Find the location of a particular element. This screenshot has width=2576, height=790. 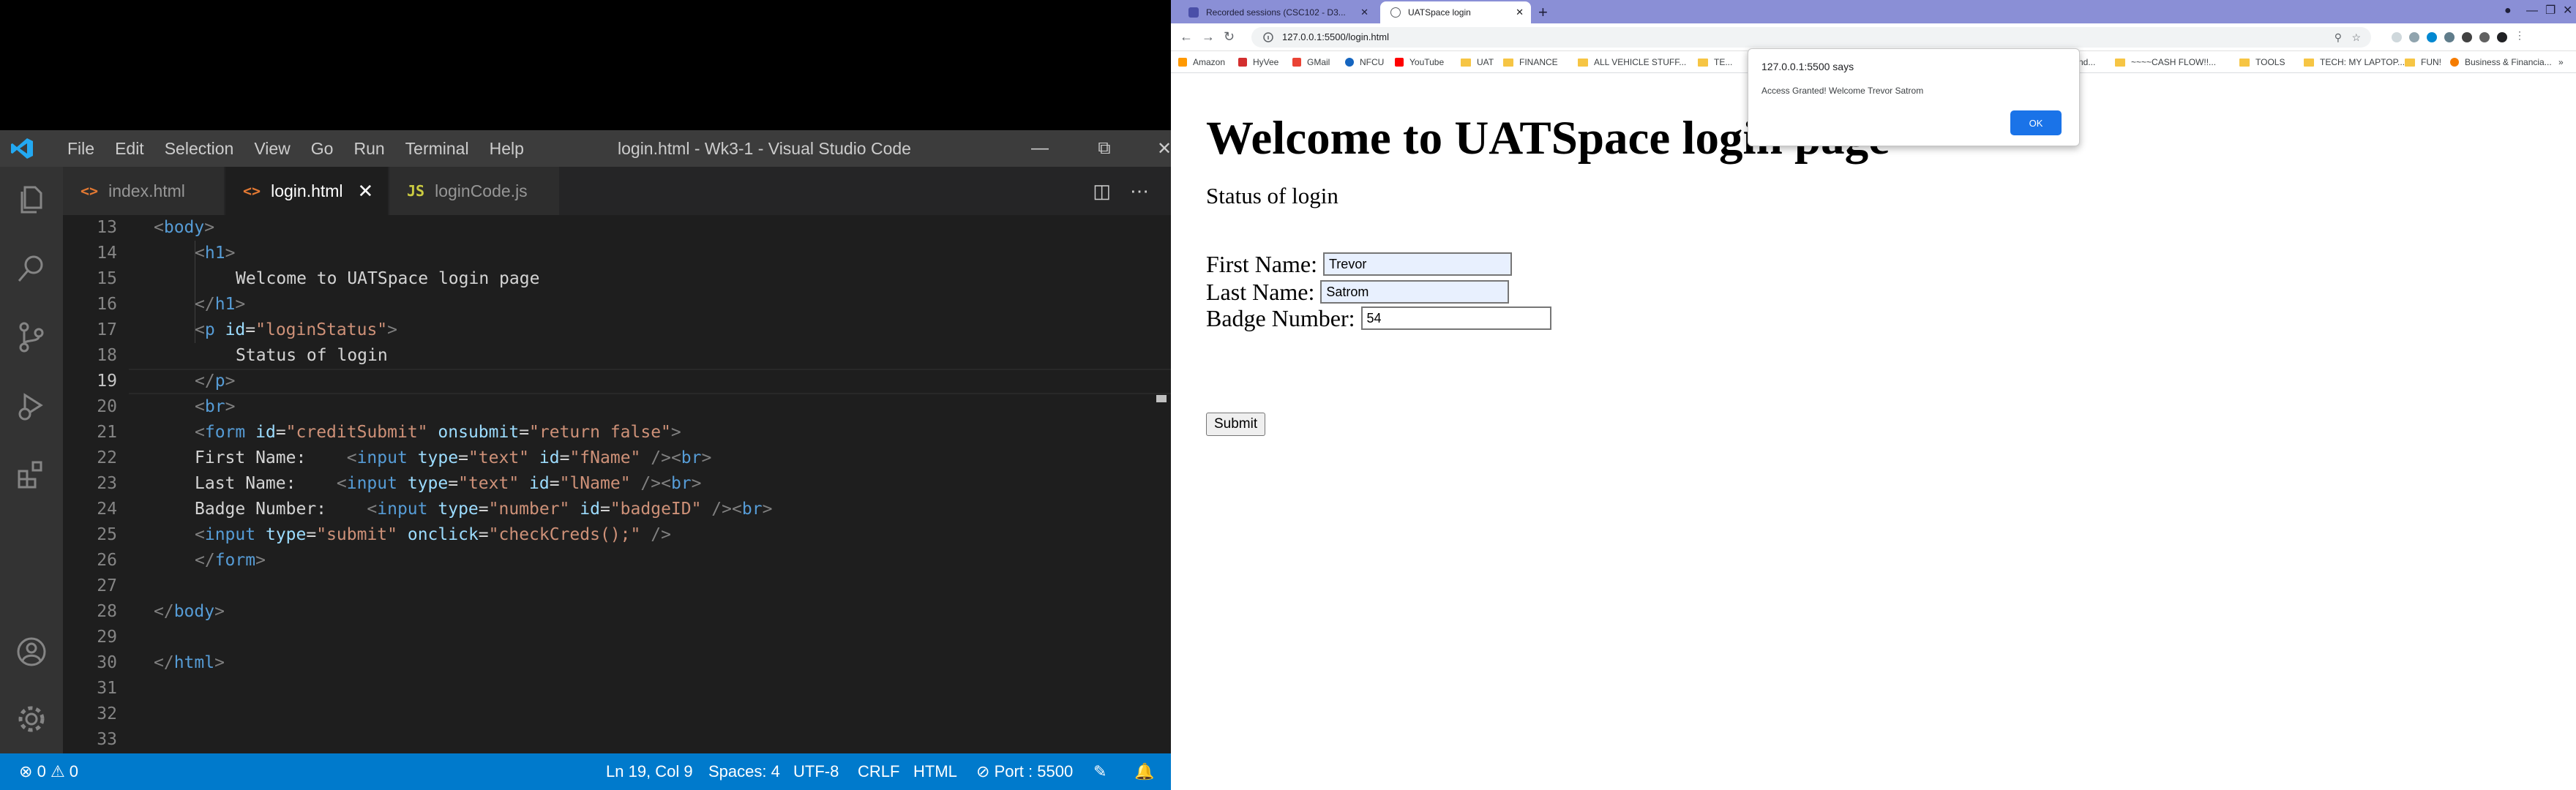

address-bar: 127.0.0.1:5500/login.html ⚲ ☆ is located at coordinates (1811, 37).